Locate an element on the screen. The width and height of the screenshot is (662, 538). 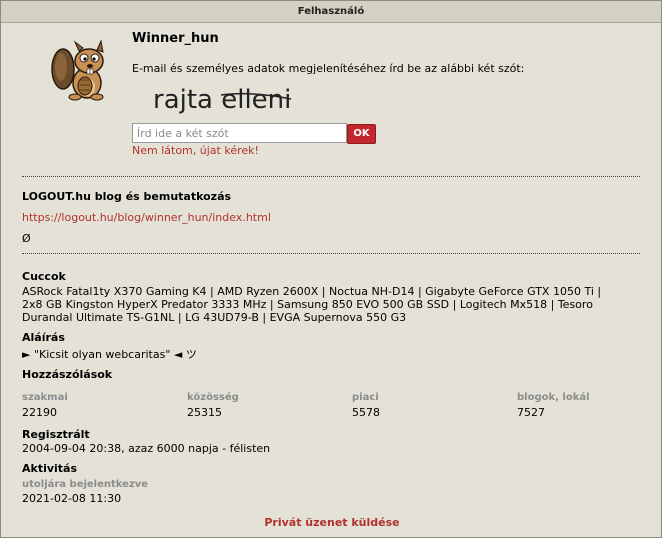
stat-label-kozosseg: közösség is located at coordinates (213, 397).